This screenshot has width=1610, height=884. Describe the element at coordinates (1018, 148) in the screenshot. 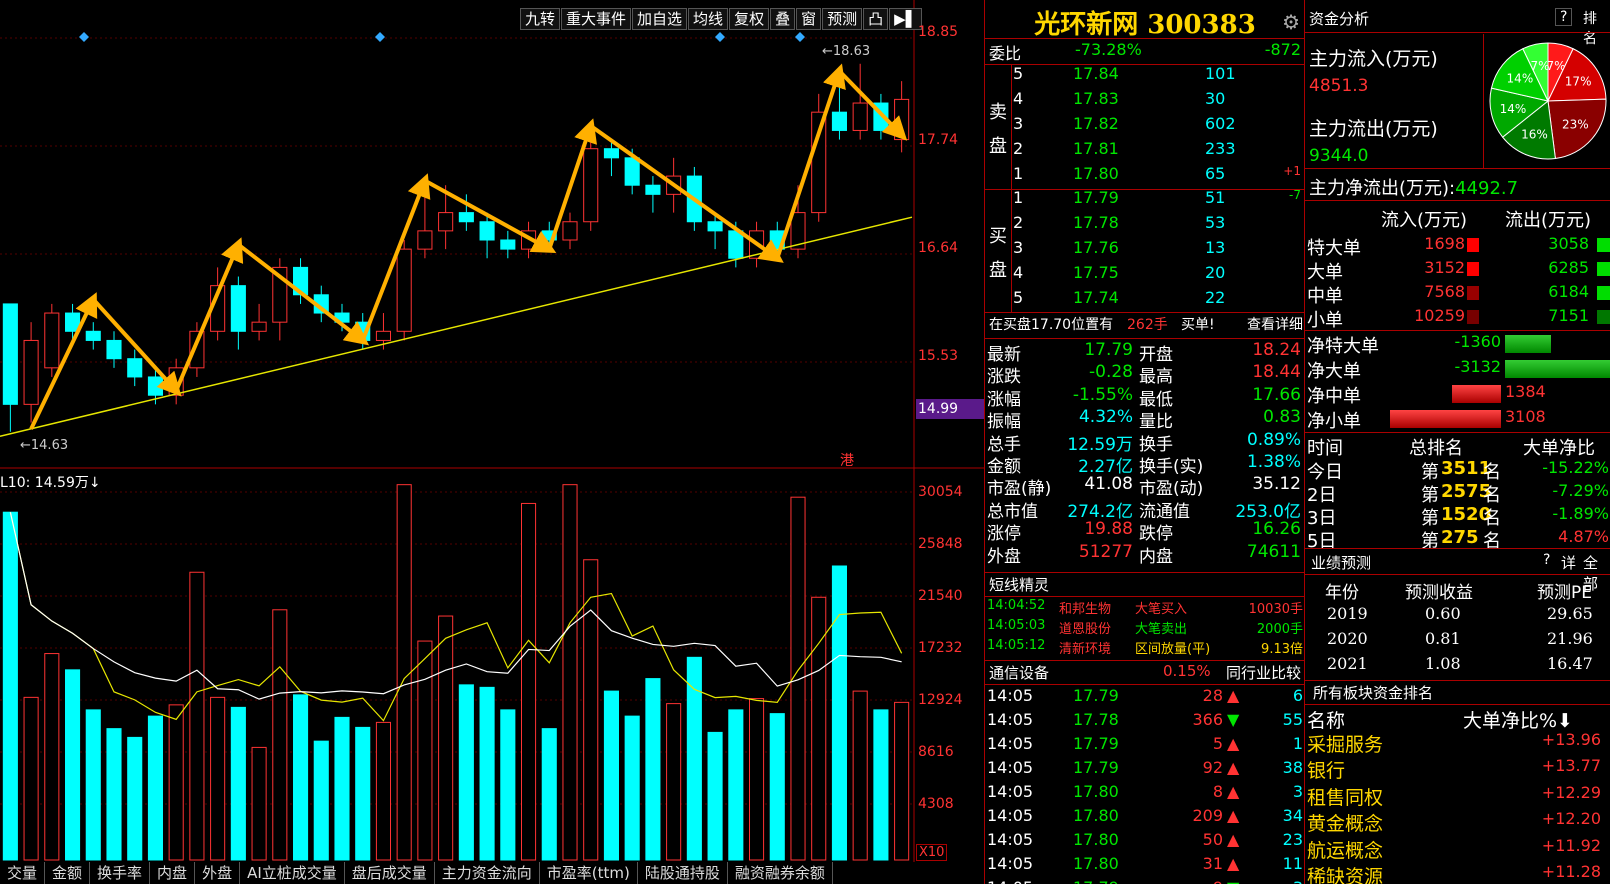

I see `ask-n: 2` at that location.